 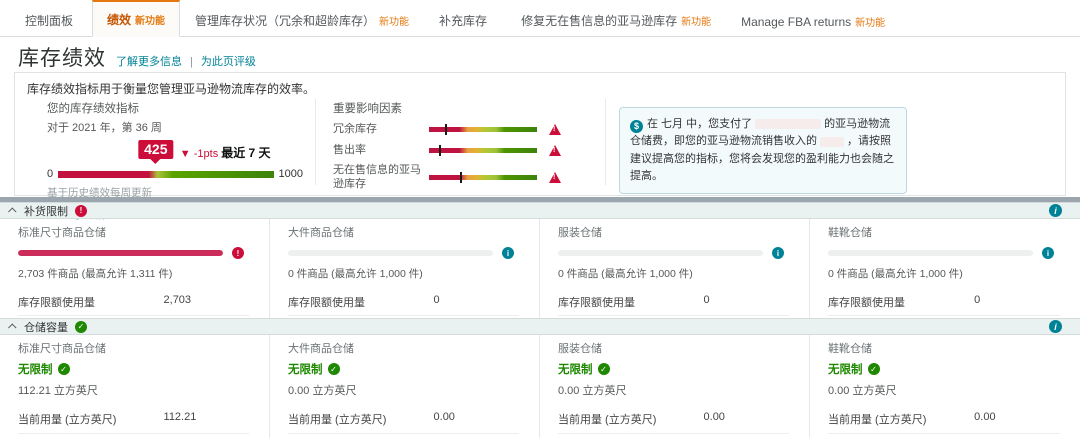 What do you see at coordinates (813, 20) in the screenshot?
I see `tab-manage-fba-returns: Manage FBA returns 新功能` at bounding box center [813, 20].